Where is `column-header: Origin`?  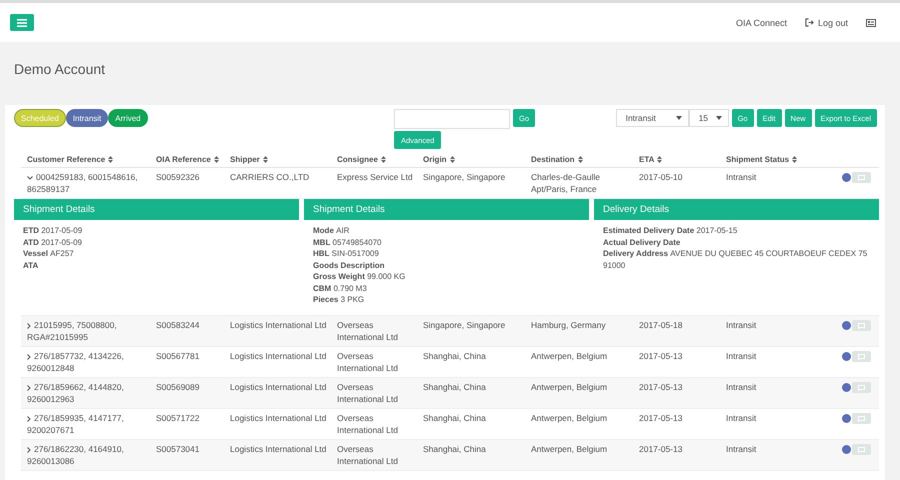
column-header: Origin is located at coordinates (439, 159).